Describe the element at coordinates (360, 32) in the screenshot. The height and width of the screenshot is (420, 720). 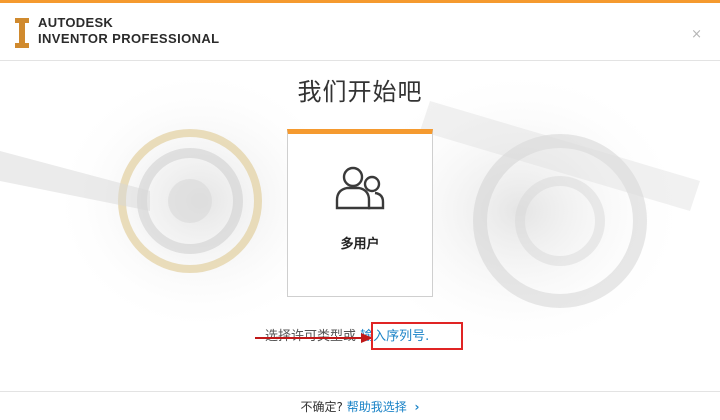
I see `app-header: AUTODESK INVENTOR PROFESSIONAL ×` at that location.